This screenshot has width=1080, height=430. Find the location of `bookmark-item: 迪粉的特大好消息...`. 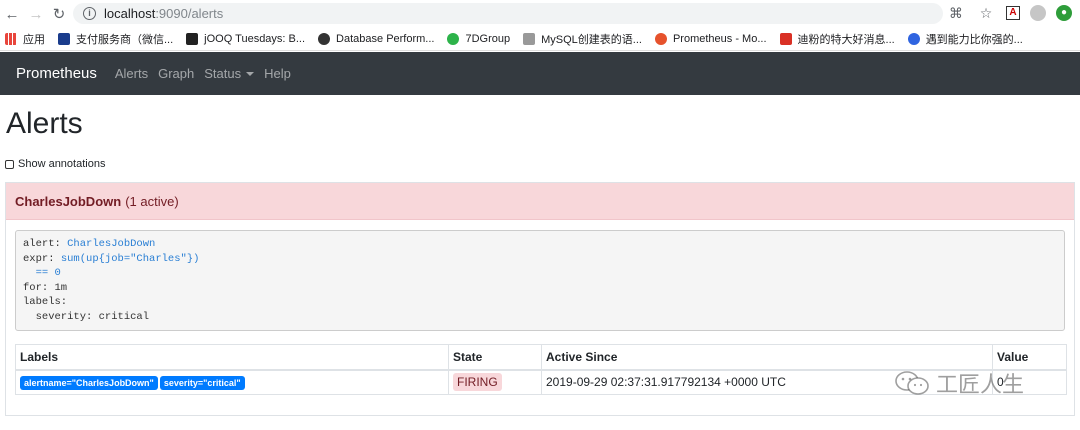

bookmark-item: 迪粉的特大好消息... is located at coordinates (839, 39).